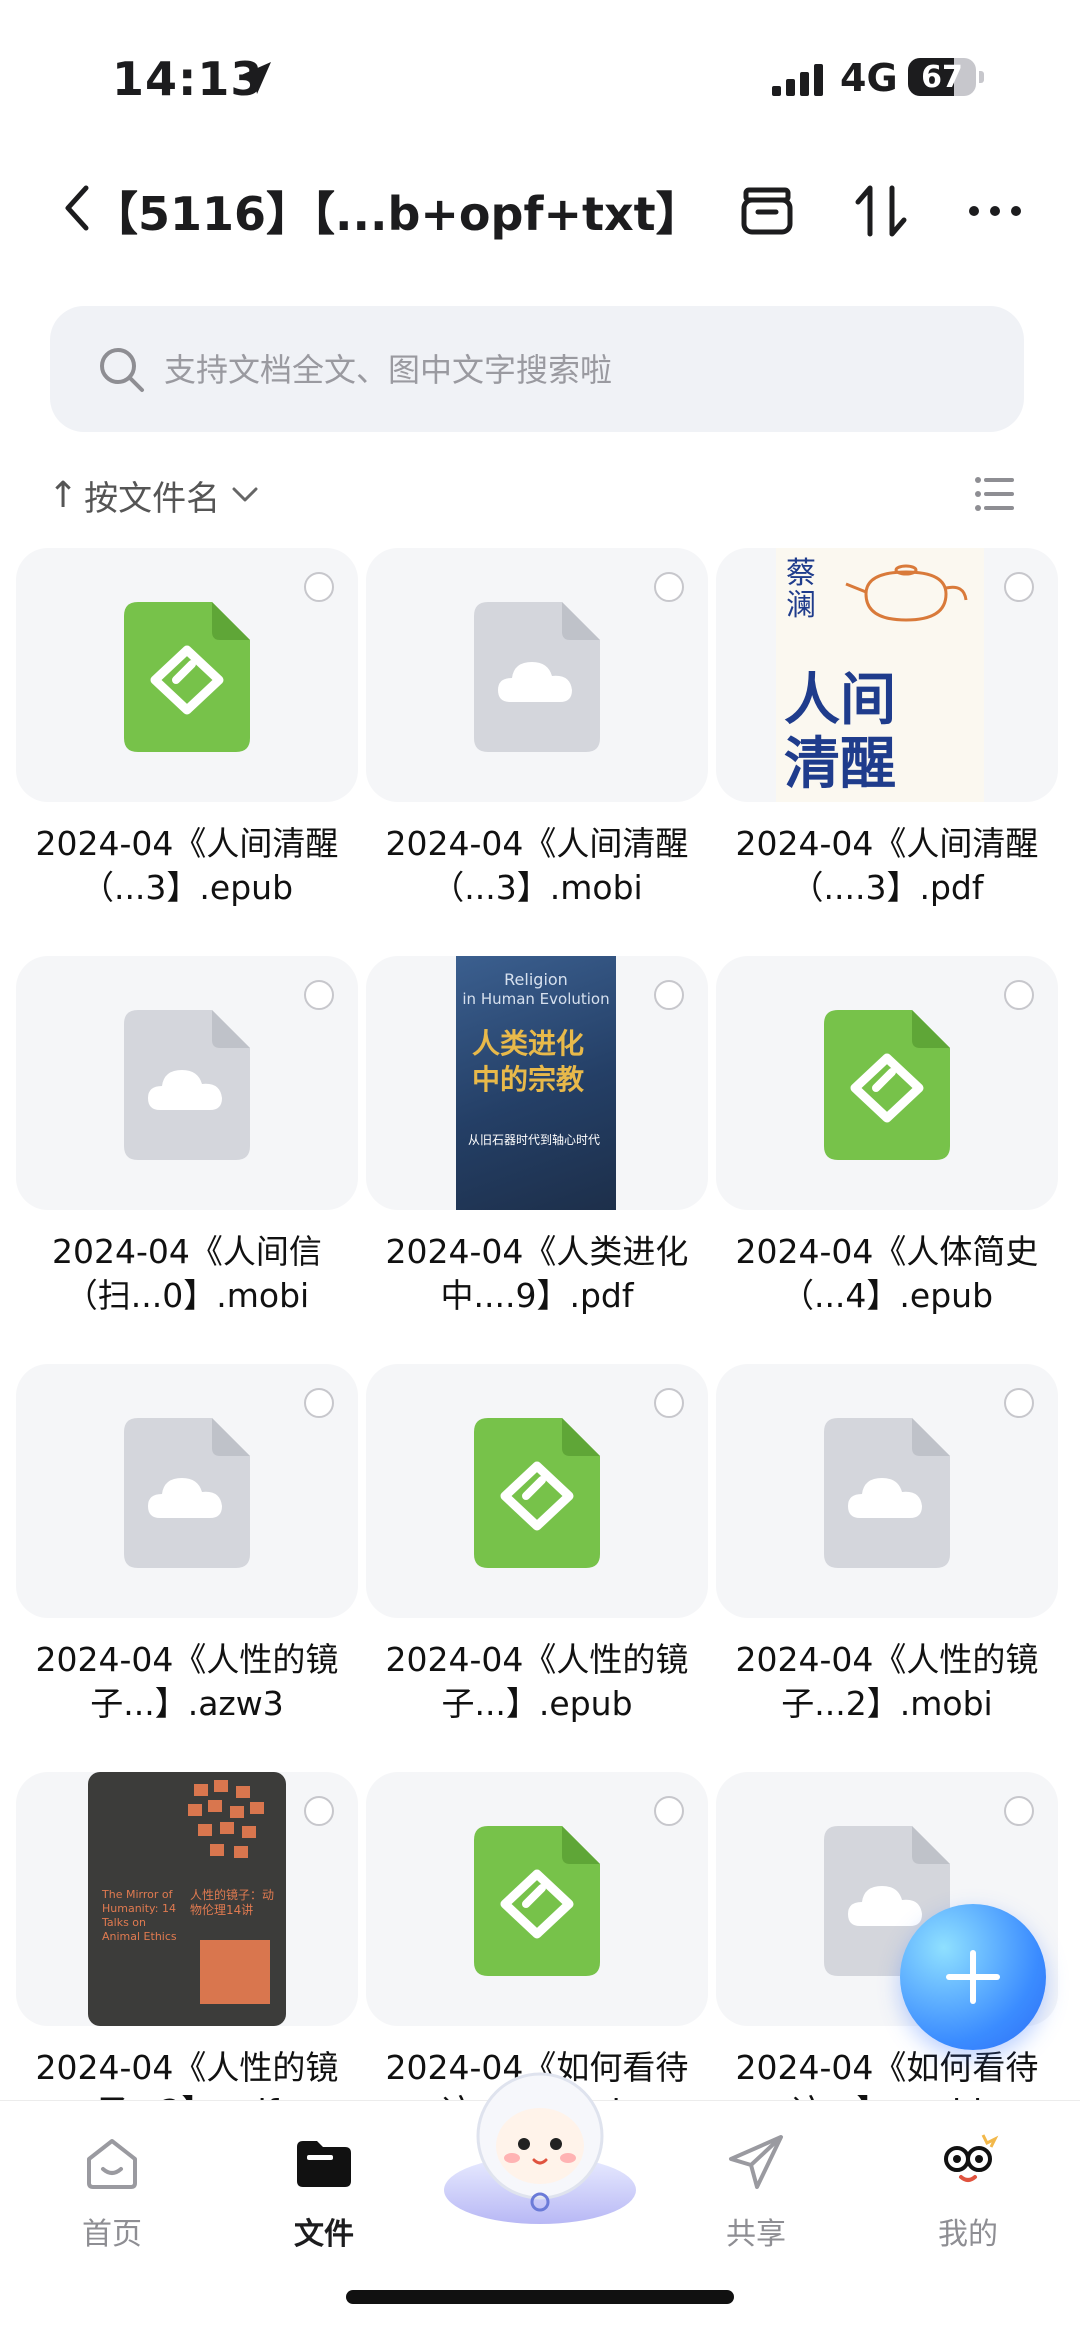 The width and height of the screenshot is (1080, 2342). I want to click on add-button, so click(973, 1977).